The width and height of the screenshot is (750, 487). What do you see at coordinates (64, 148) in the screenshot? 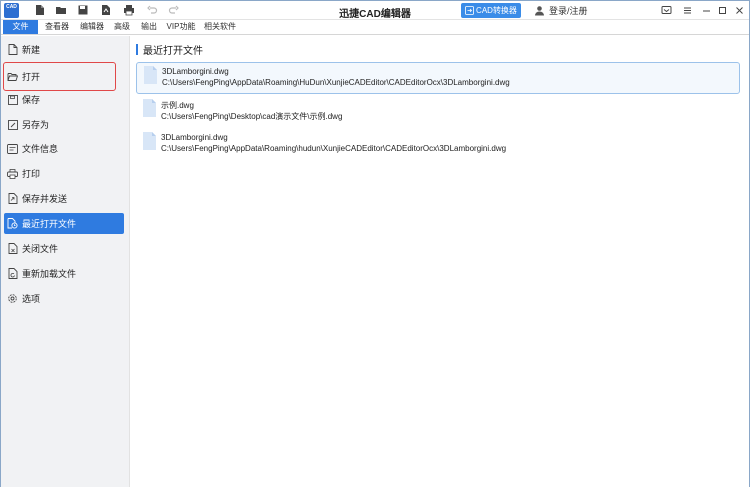
I see `sidebar-item-file-info: 文件信息` at bounding box center [64, 148].